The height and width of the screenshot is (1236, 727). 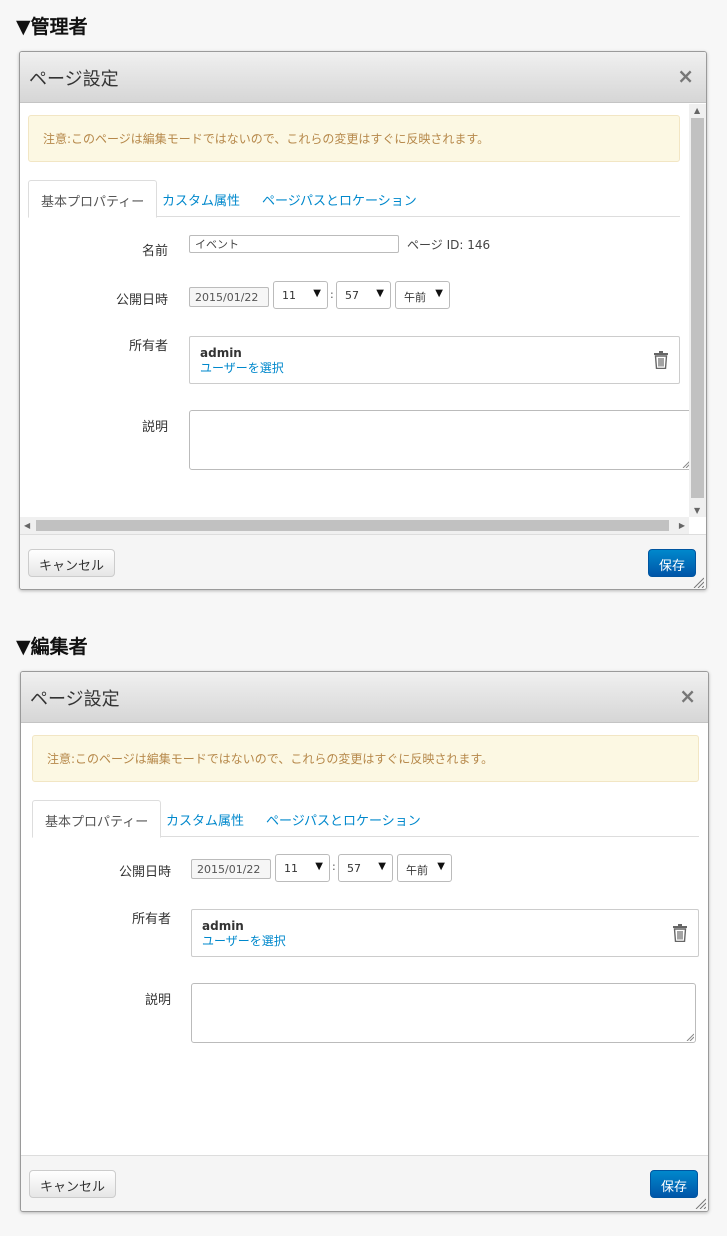 What do you see at coordinates (697, 110) in the screenshot?
I see `scroll-up-icon: ▲` at bounding box center [697, 110].